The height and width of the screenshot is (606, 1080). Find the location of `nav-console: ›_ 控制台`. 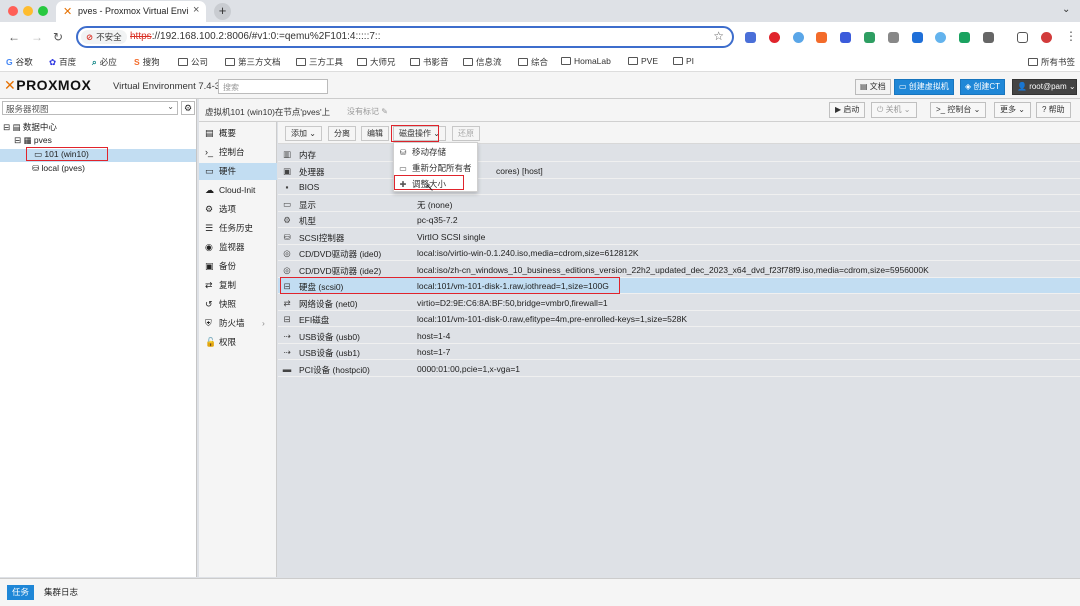

nav-console: ›_ 控制台 is located at coordinates (238, 152).